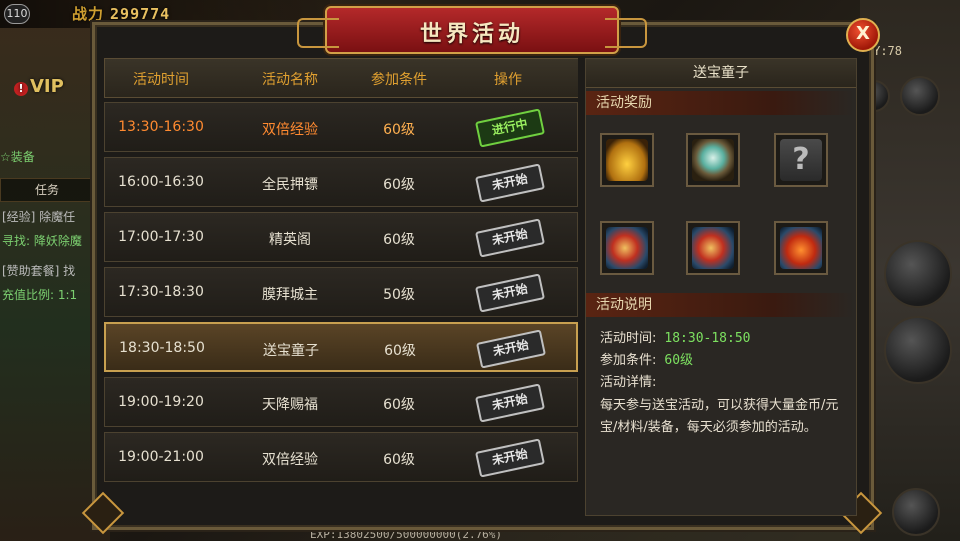  Describe the element at coordinates (341, 402) in the screenshot. I see `activity-row: 19:00-19:20 天降赐福 60级 未开始` at that location.